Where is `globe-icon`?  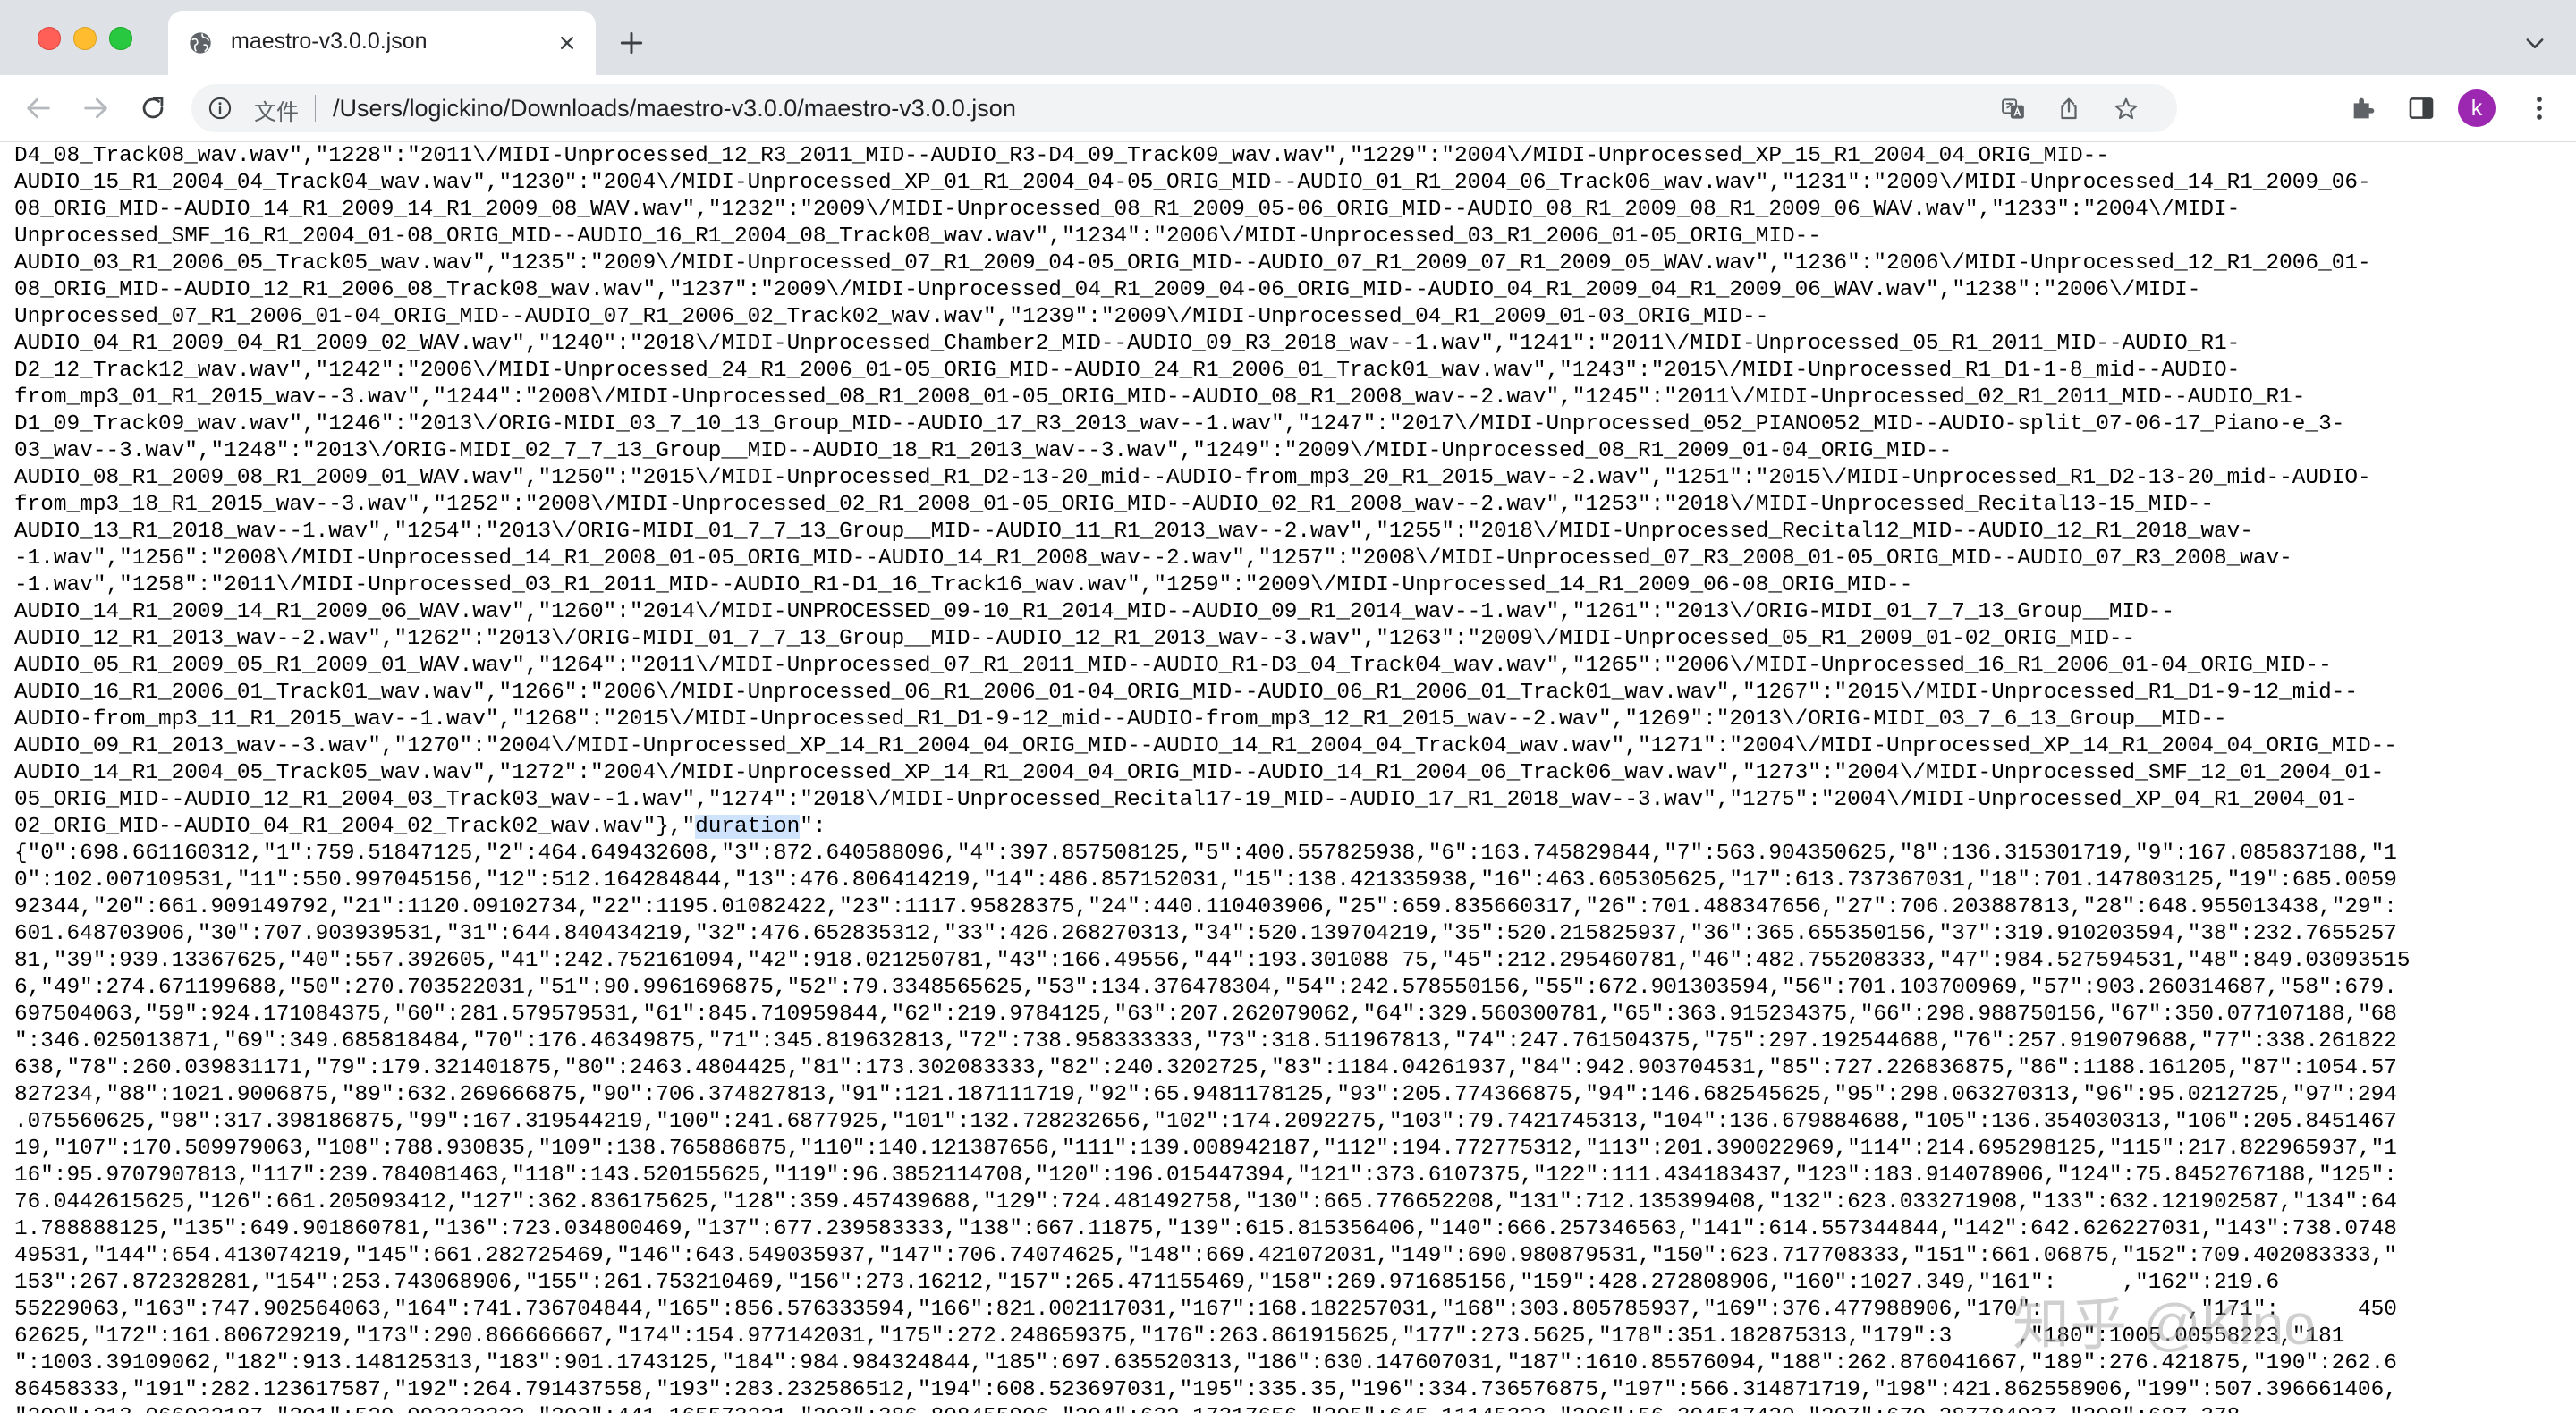 globe-icon is located at coordinates (200, 42).